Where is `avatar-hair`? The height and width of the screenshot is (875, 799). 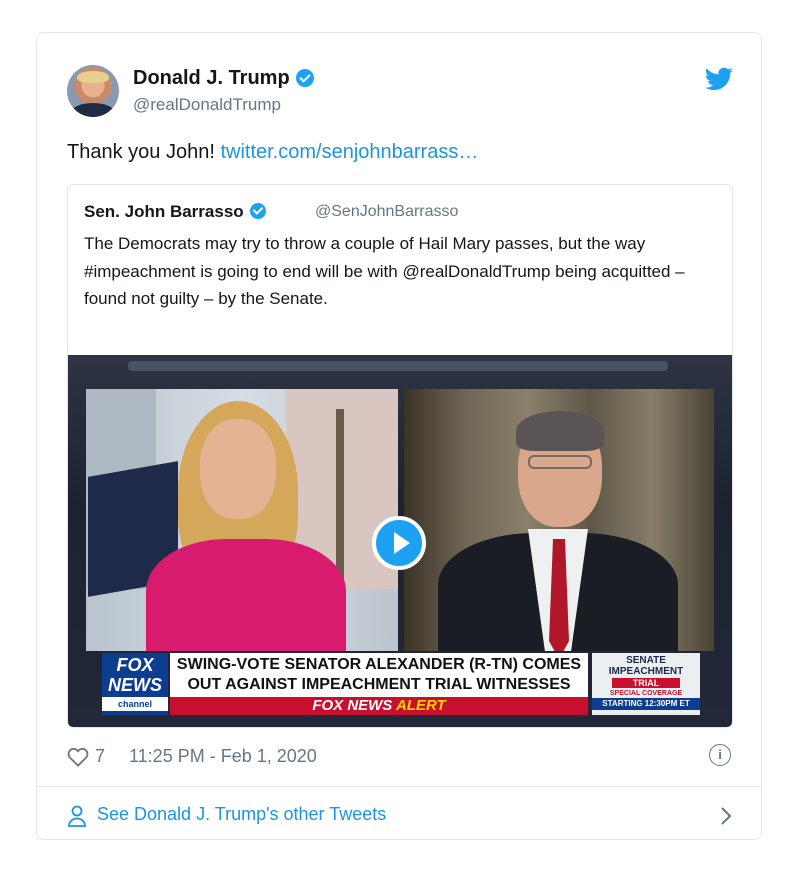
avatar-hair is located at coordinates (93, 77).